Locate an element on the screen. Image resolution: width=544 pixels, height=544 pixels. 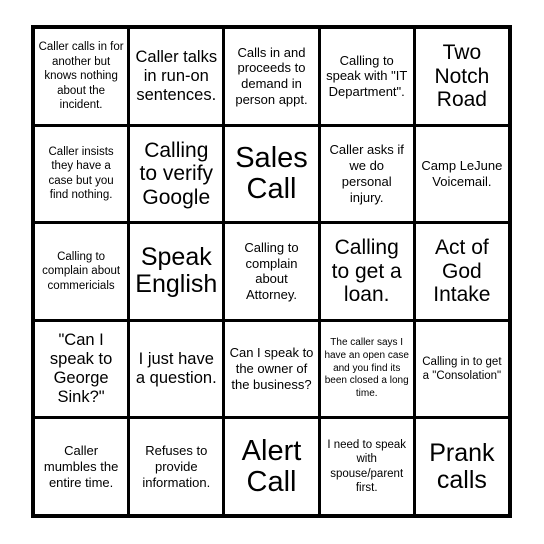
bingo-cell-label: Alert Call is located at coordinates (271, 466).